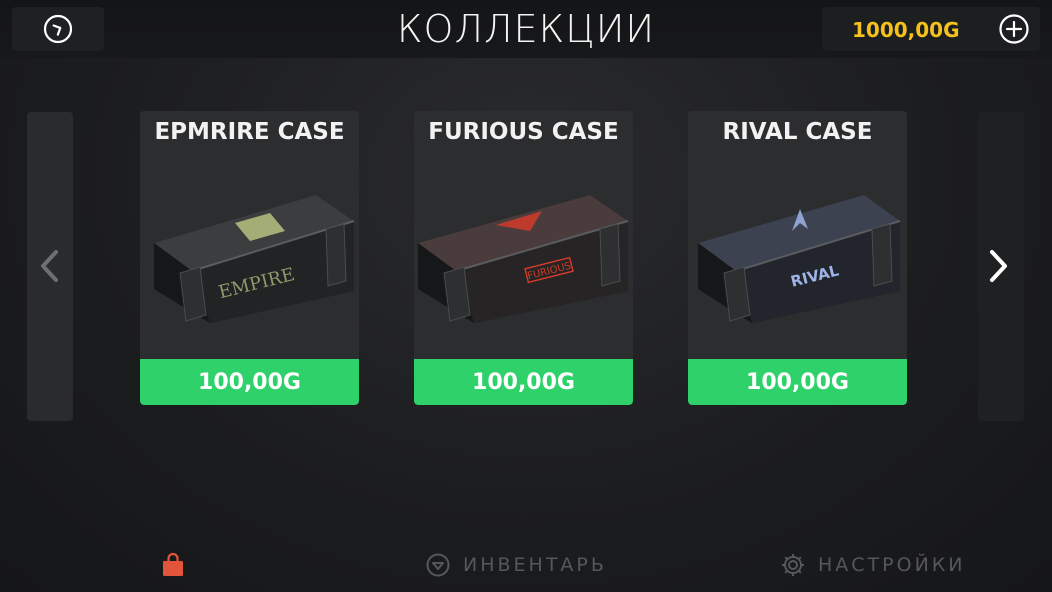 The image size is (1052, 592). Describe the element at coordinates (254, 259) in the screenshot. I see `case-image: EMPIRE` at that location.